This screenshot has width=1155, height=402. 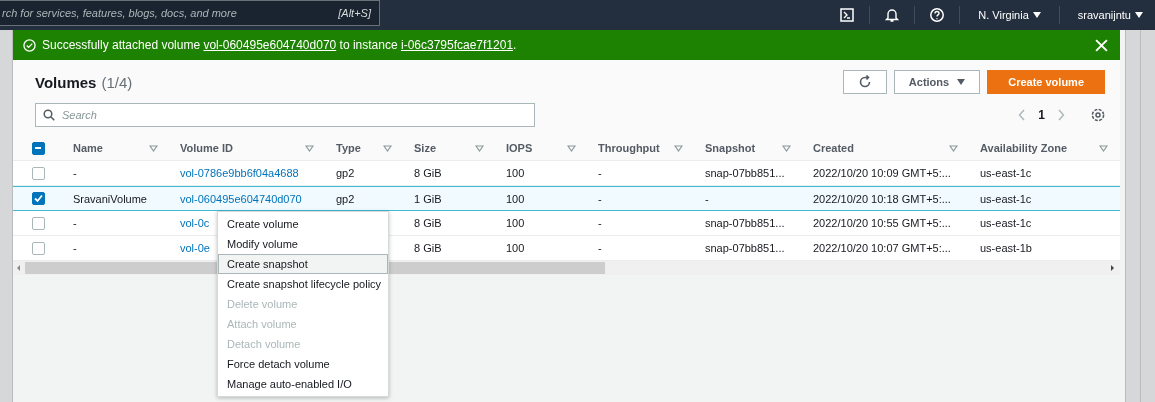 I want to click on table-cell-text: 1 GiB, so click(x=427, y=198).